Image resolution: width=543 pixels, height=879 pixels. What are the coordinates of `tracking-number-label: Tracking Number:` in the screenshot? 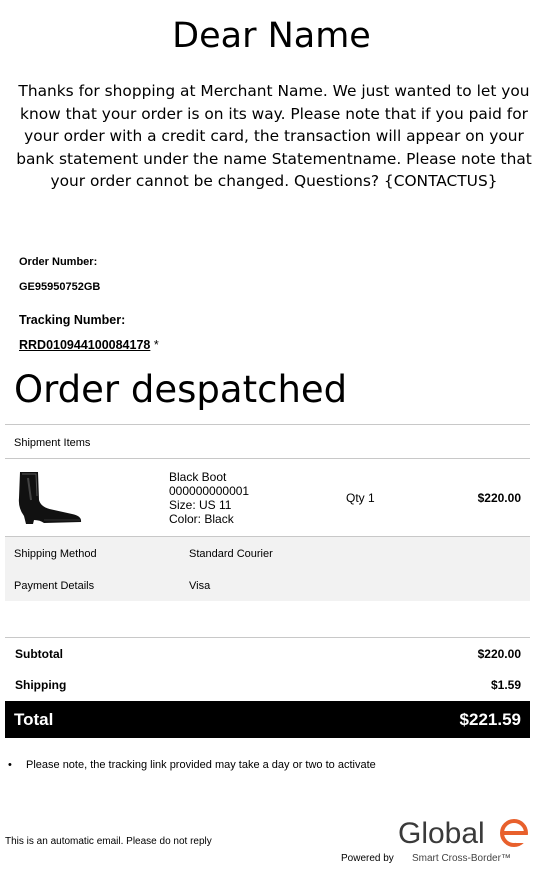 It's located at (72, 320).